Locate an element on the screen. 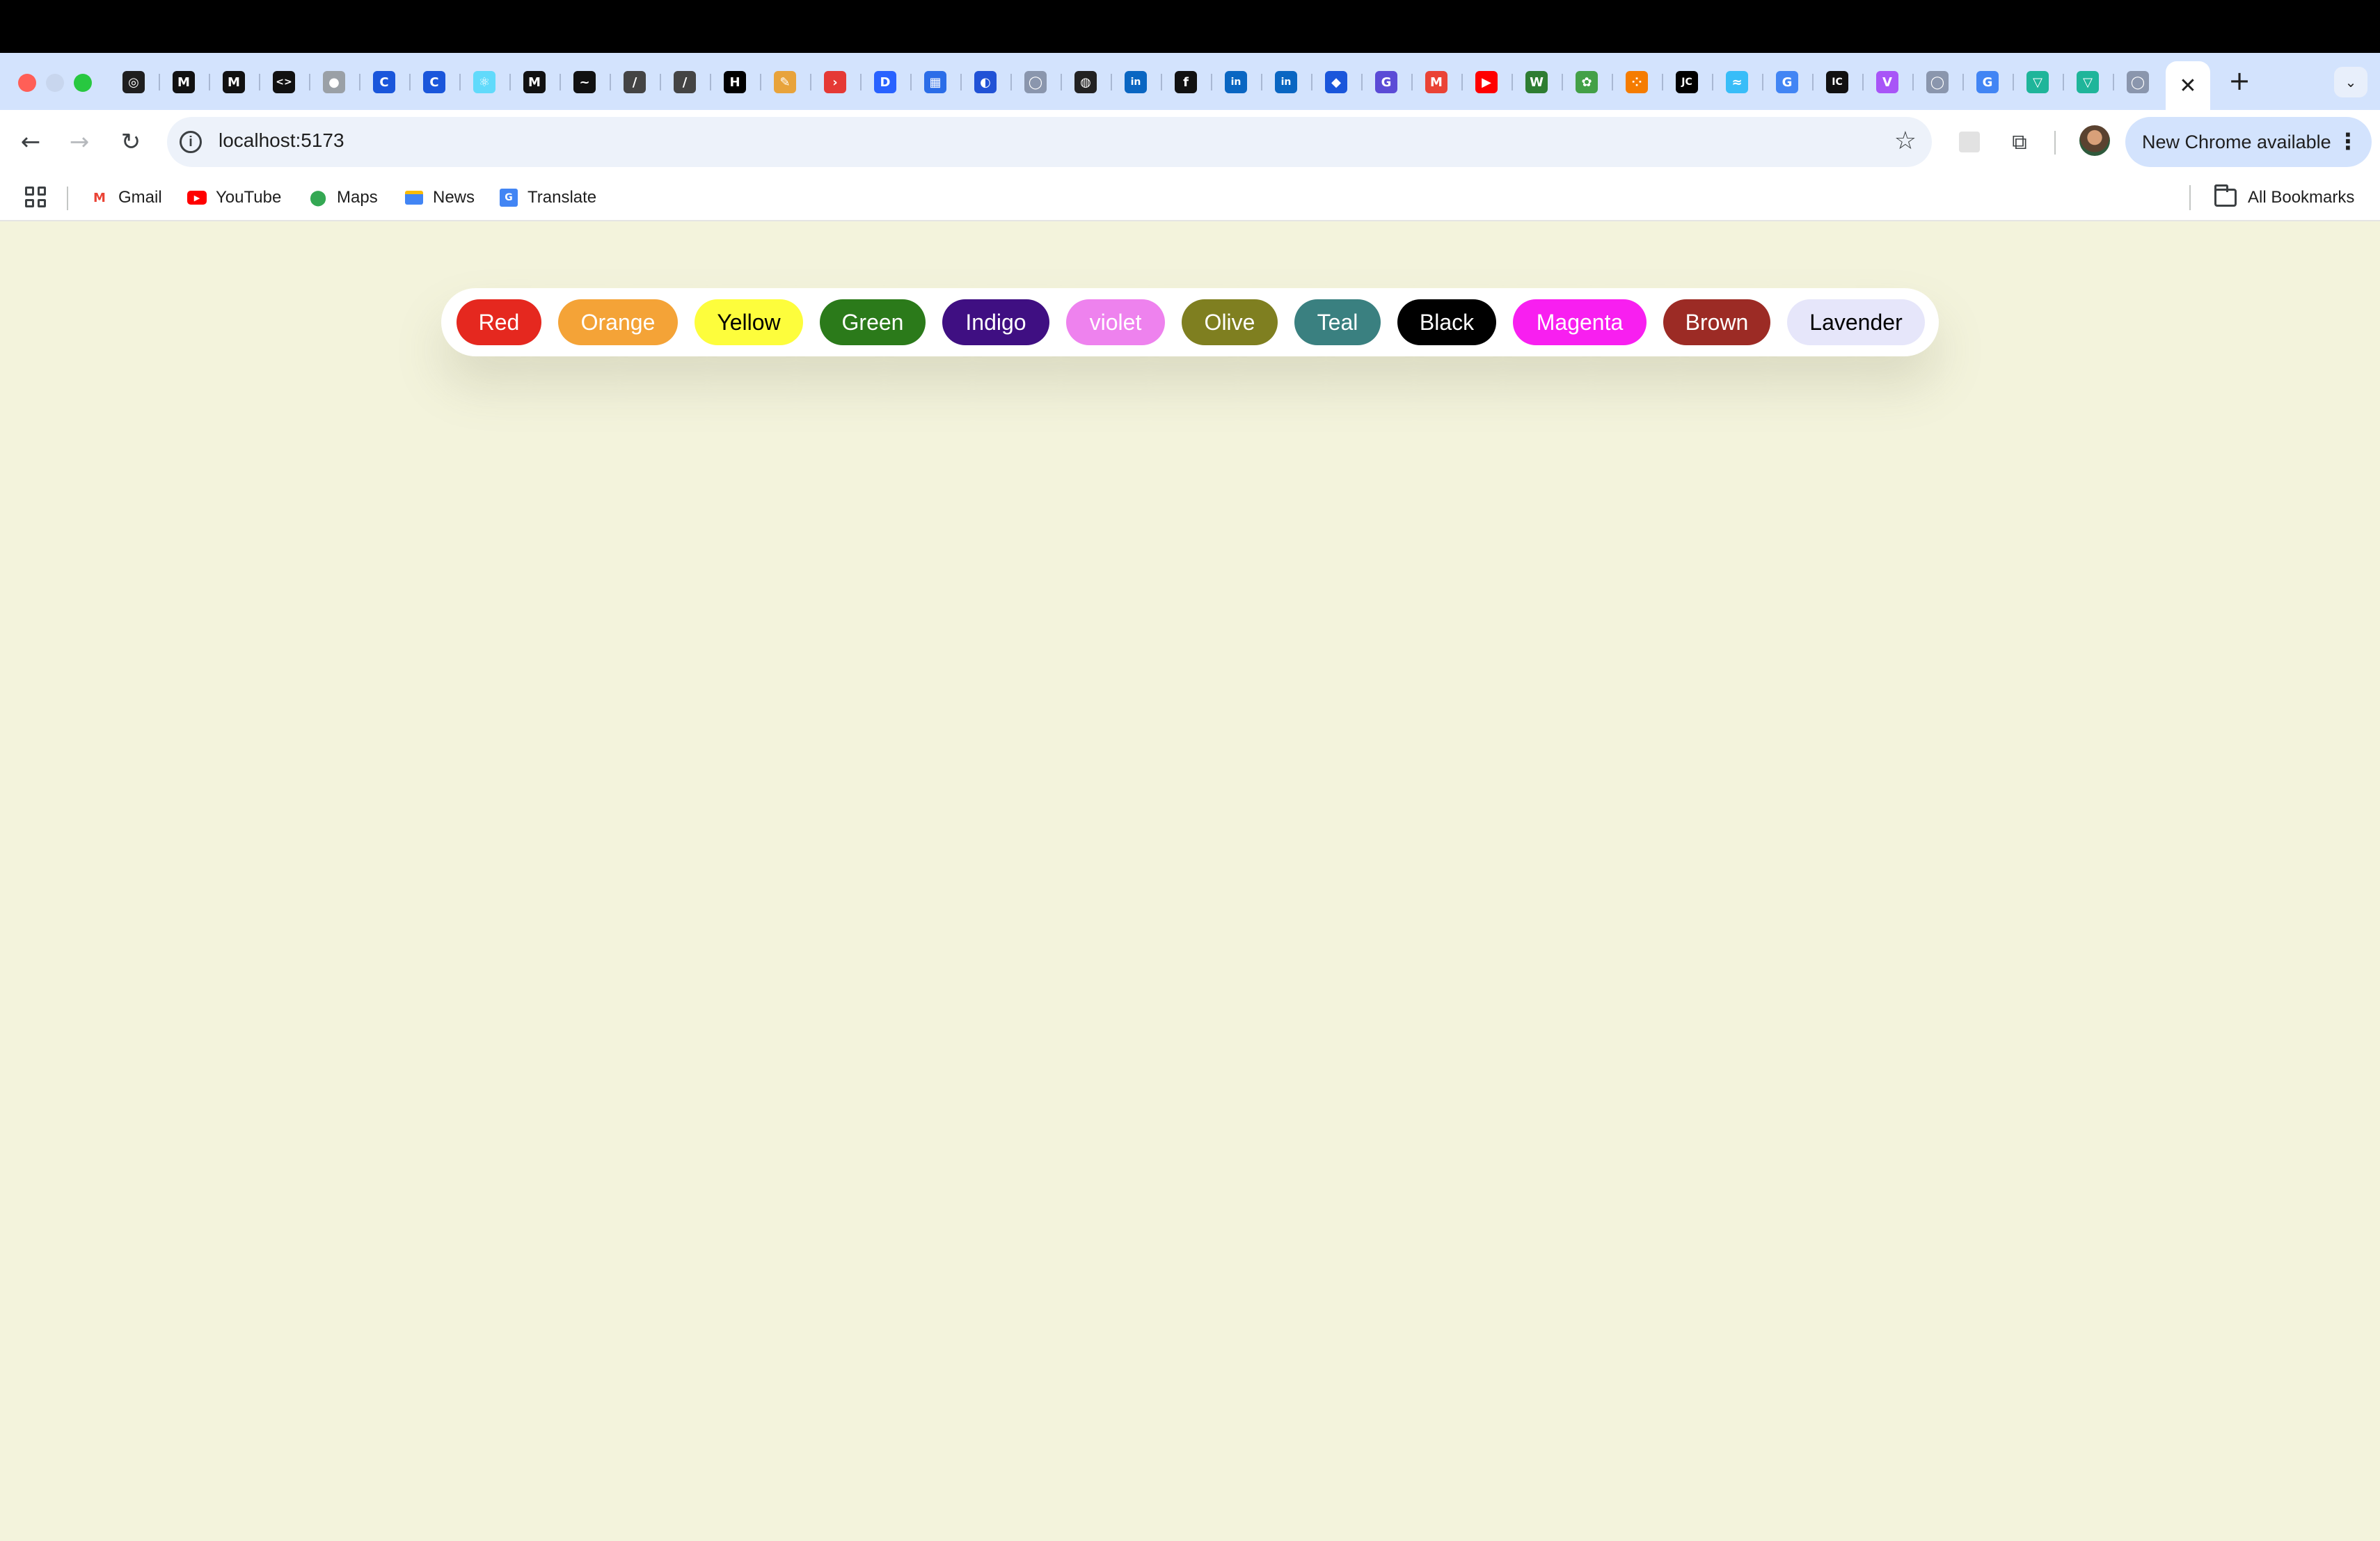  browser-tab: <> is located at coordinates (284, 82).